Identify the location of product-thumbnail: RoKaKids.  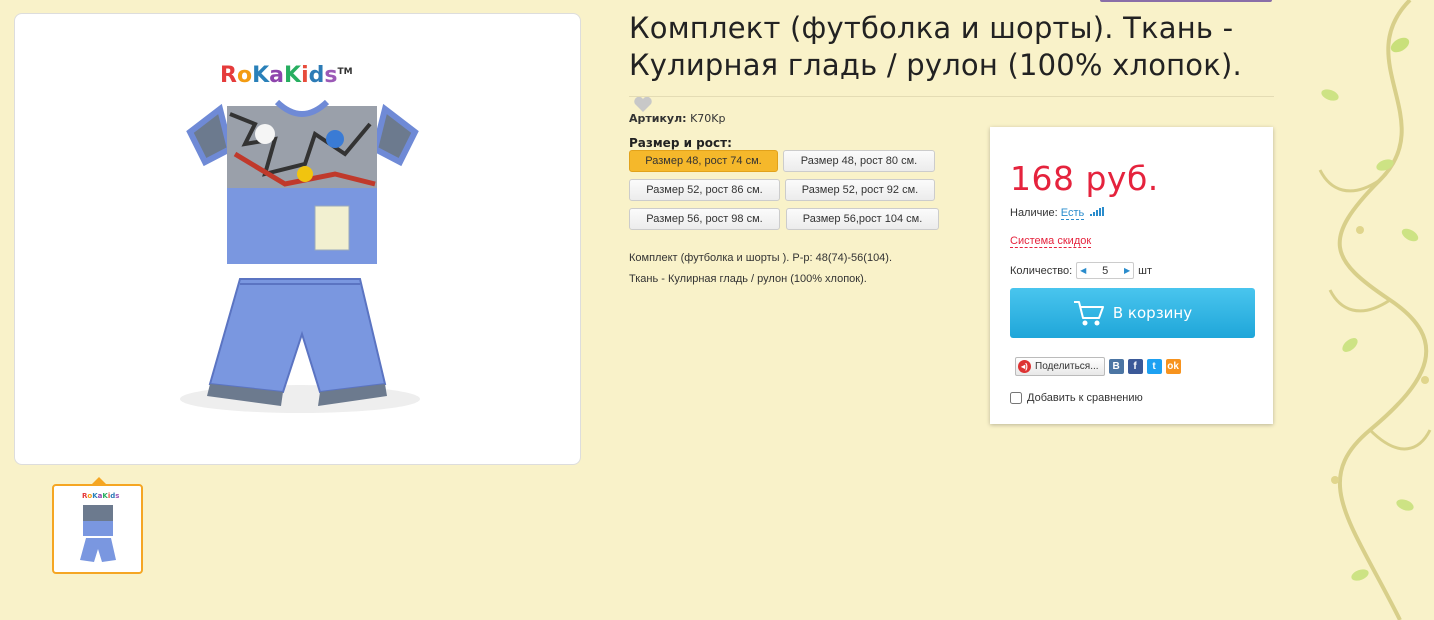
(97, 529).